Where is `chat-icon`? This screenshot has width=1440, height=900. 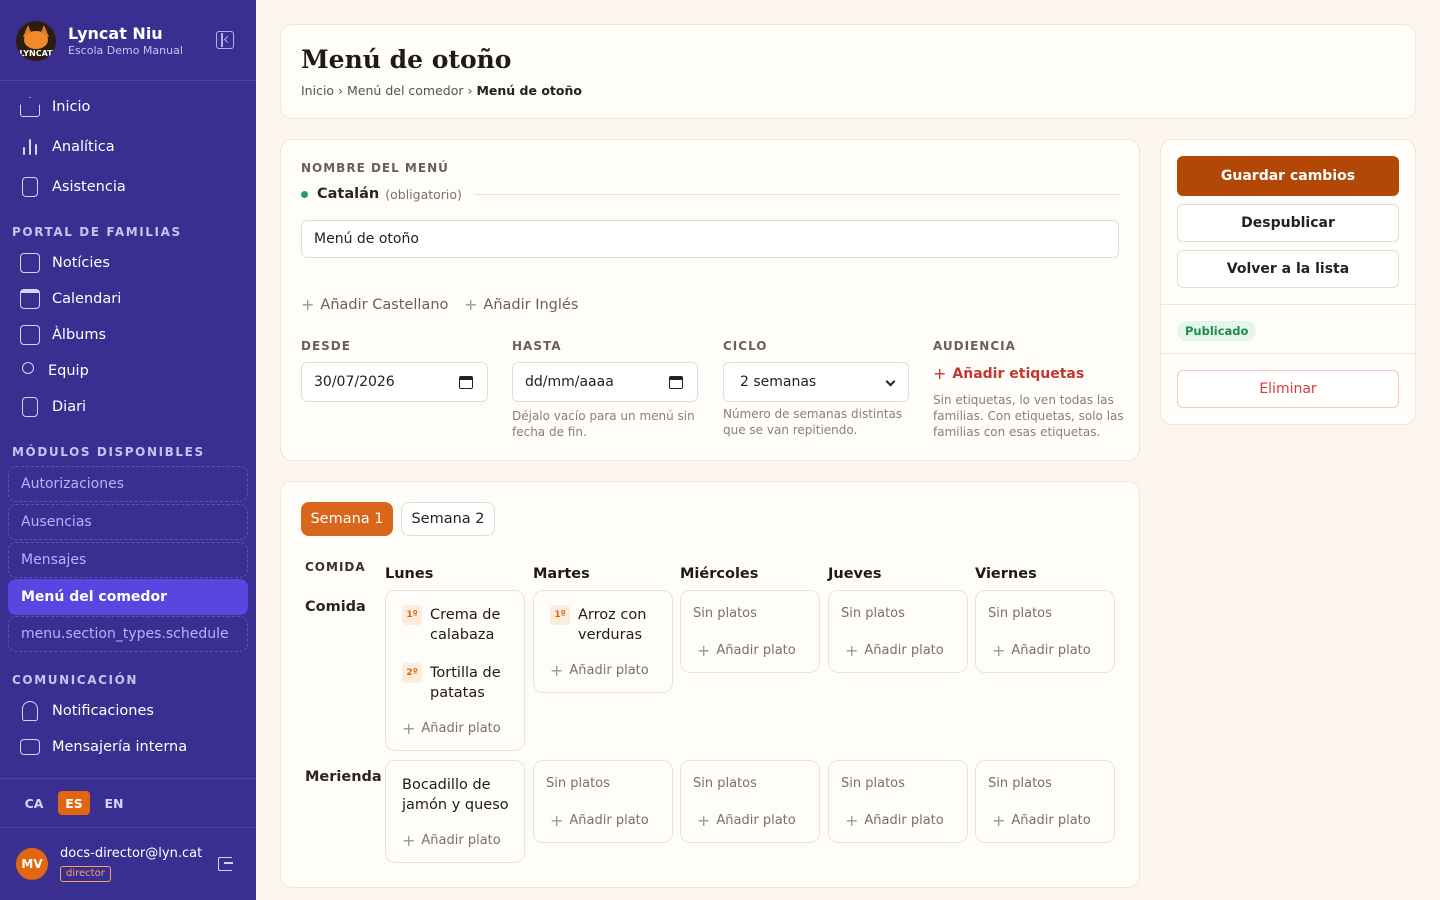 chat-icon is located at coordinates (30, 747).